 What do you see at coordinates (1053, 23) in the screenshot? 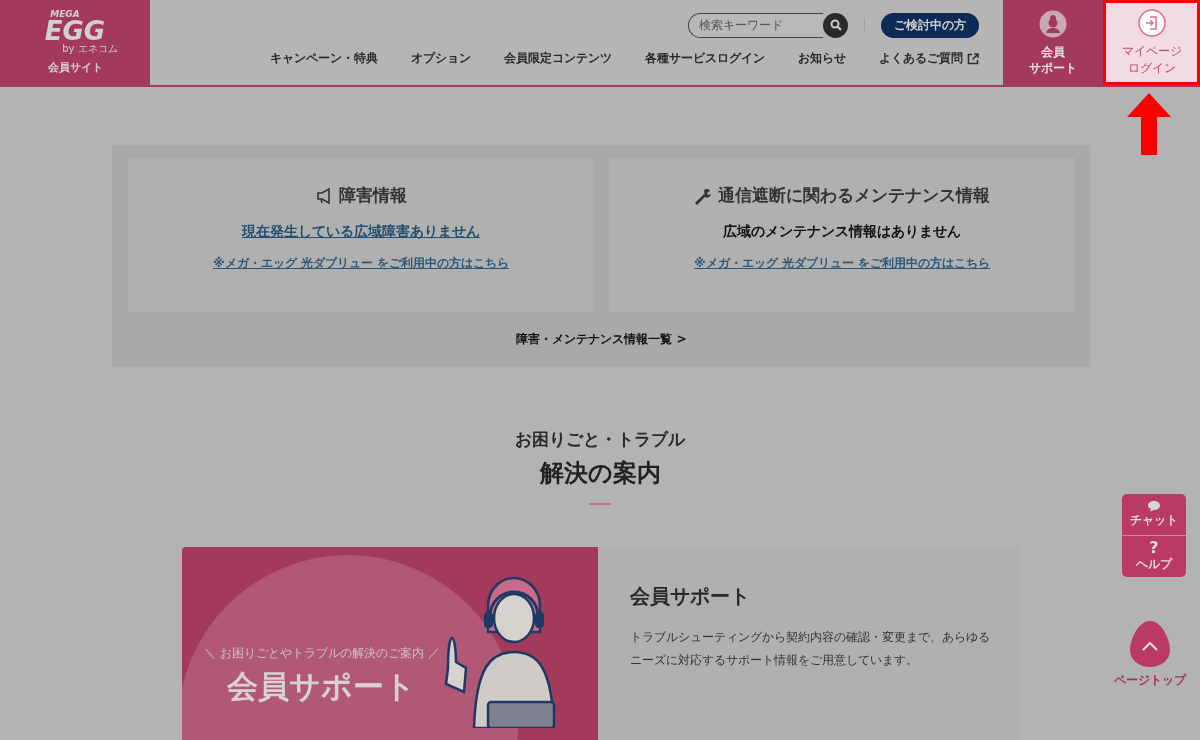
I see `person-icon` at bounding box center [1053, 23].